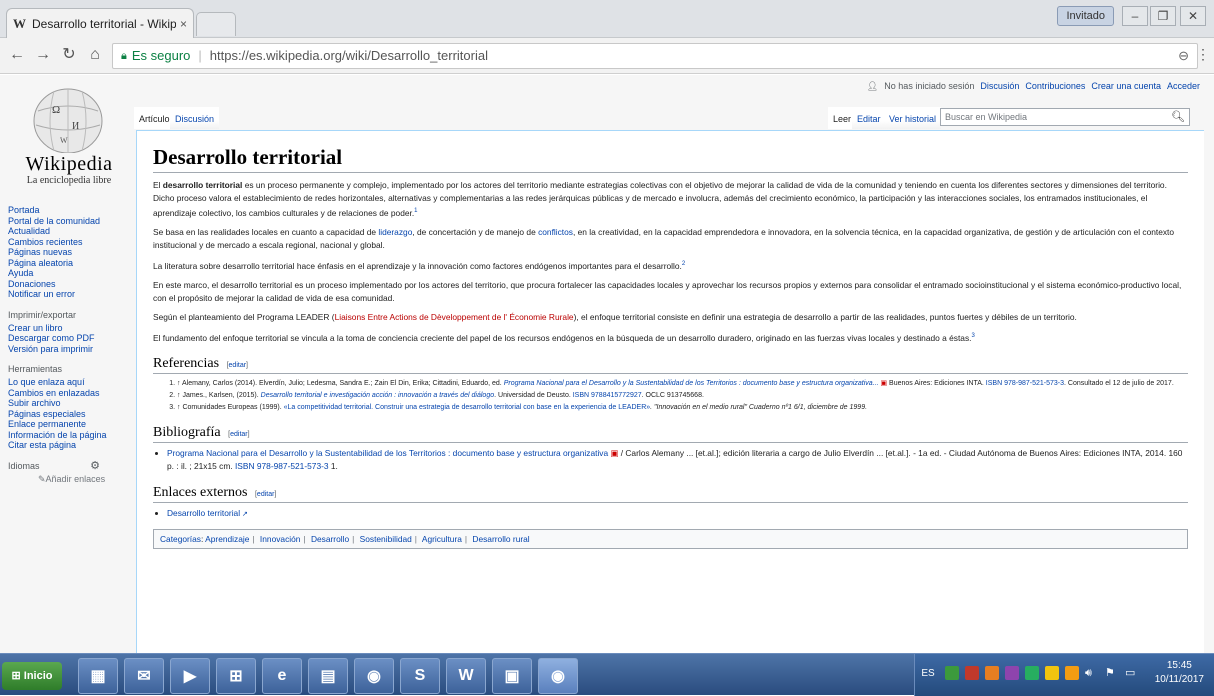  I want to click on category-link: Sostenibilidad, so click(386, 539).